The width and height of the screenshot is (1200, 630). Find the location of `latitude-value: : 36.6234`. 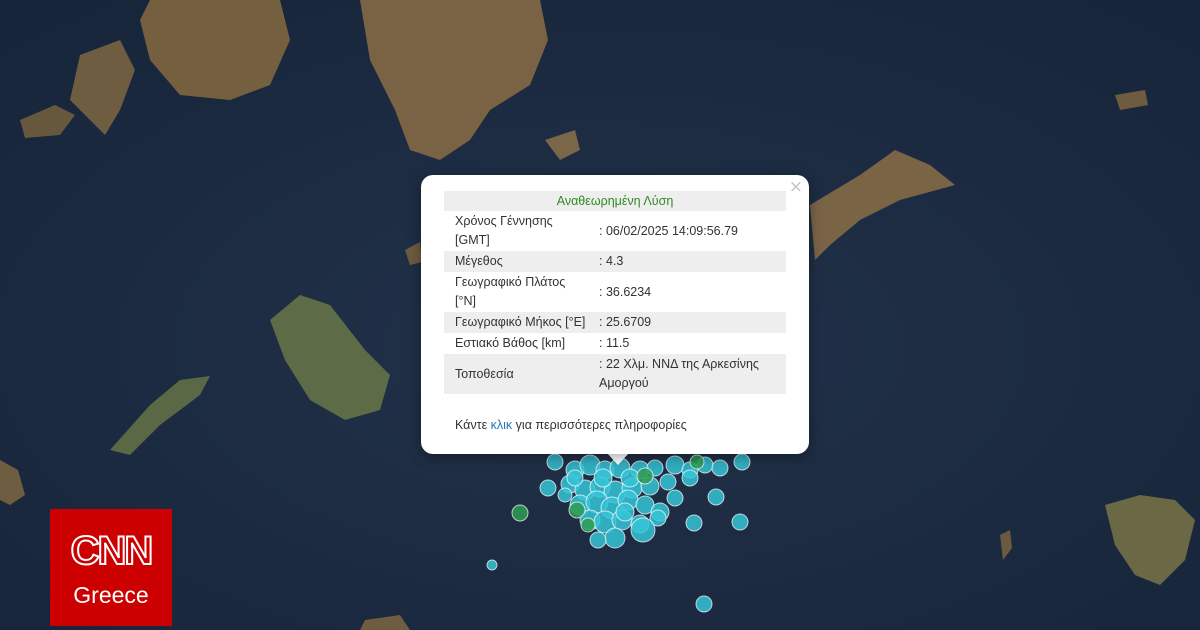

latitude-value: : 36.6234 is located at coordinates (625, 291).